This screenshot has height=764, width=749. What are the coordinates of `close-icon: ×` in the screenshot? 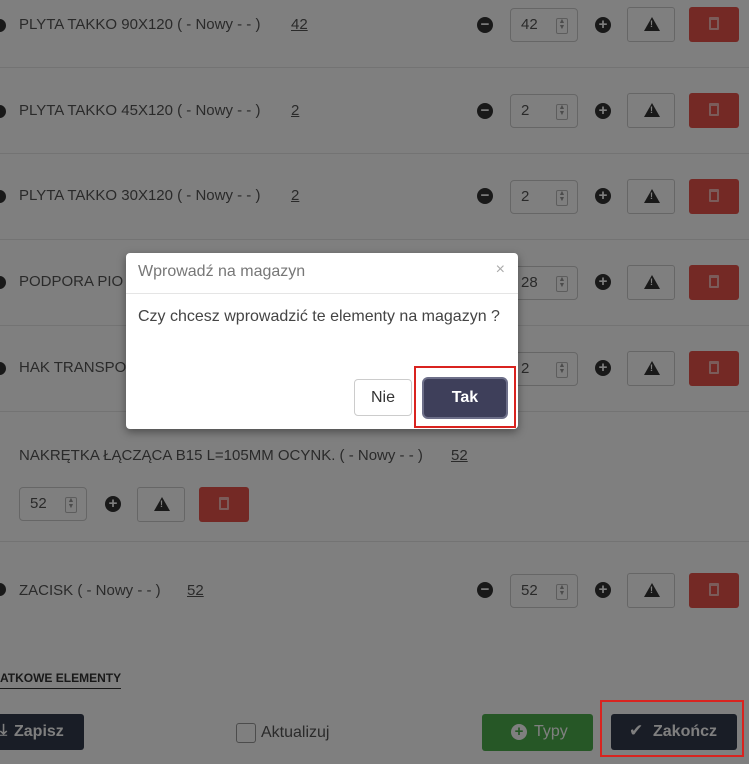 It's located at (500, 270).